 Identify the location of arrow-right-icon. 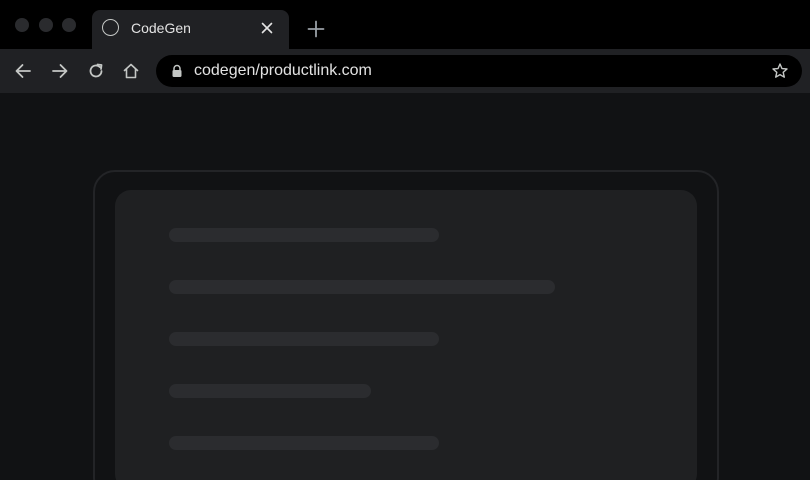
(60, 71).